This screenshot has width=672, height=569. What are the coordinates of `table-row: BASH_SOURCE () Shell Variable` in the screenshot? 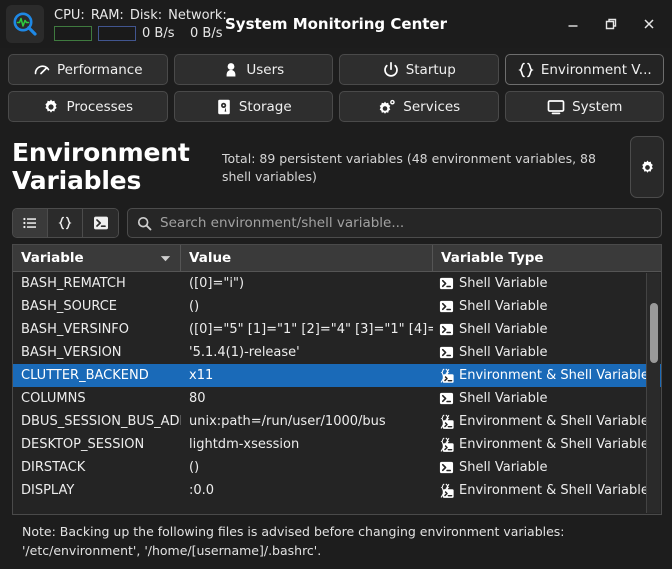 It's located at (337, 306).